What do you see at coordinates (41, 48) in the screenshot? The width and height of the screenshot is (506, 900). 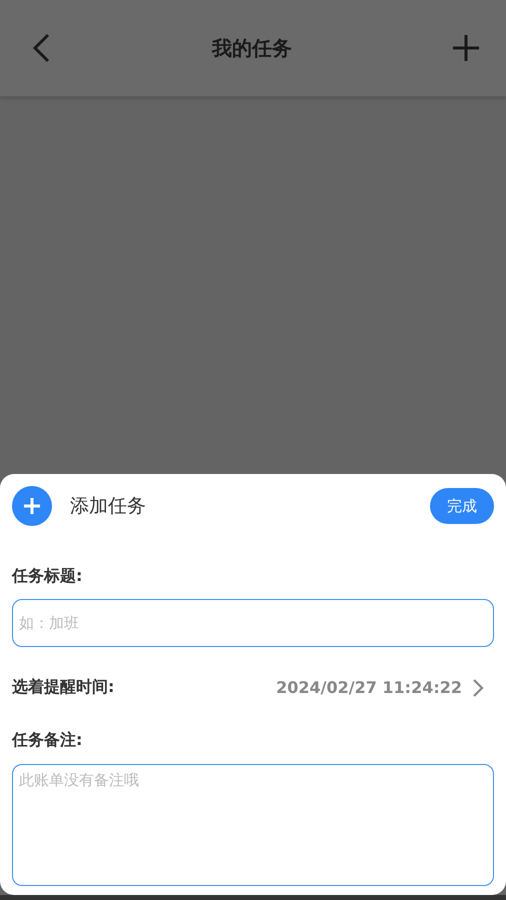 I see `back-icon` at bounding box center [41, 48].